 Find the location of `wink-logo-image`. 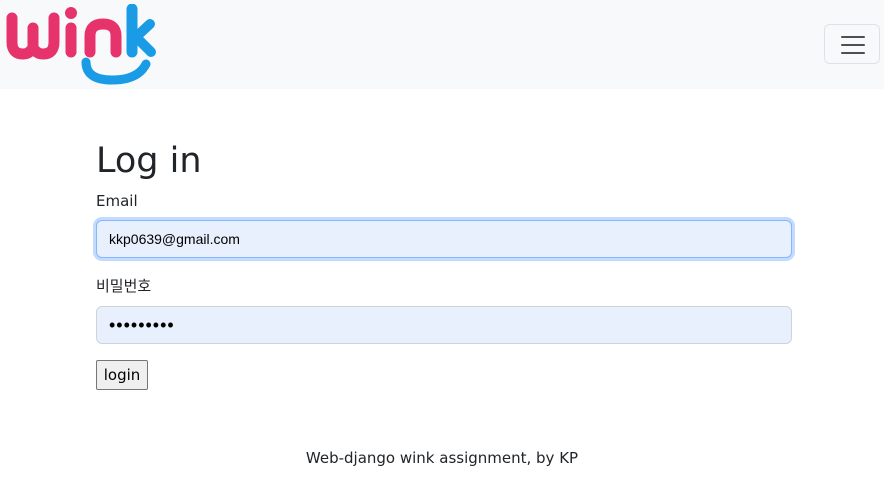

wink-logo-image is located at coordinates (81, 44).